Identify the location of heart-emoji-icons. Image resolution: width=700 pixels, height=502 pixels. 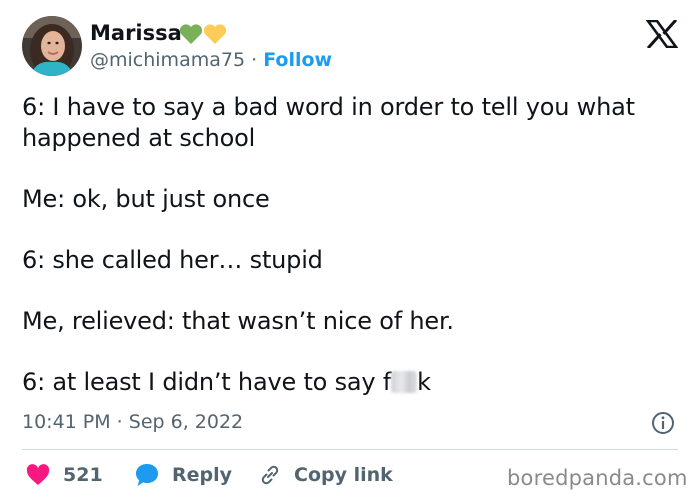
(203, 34).